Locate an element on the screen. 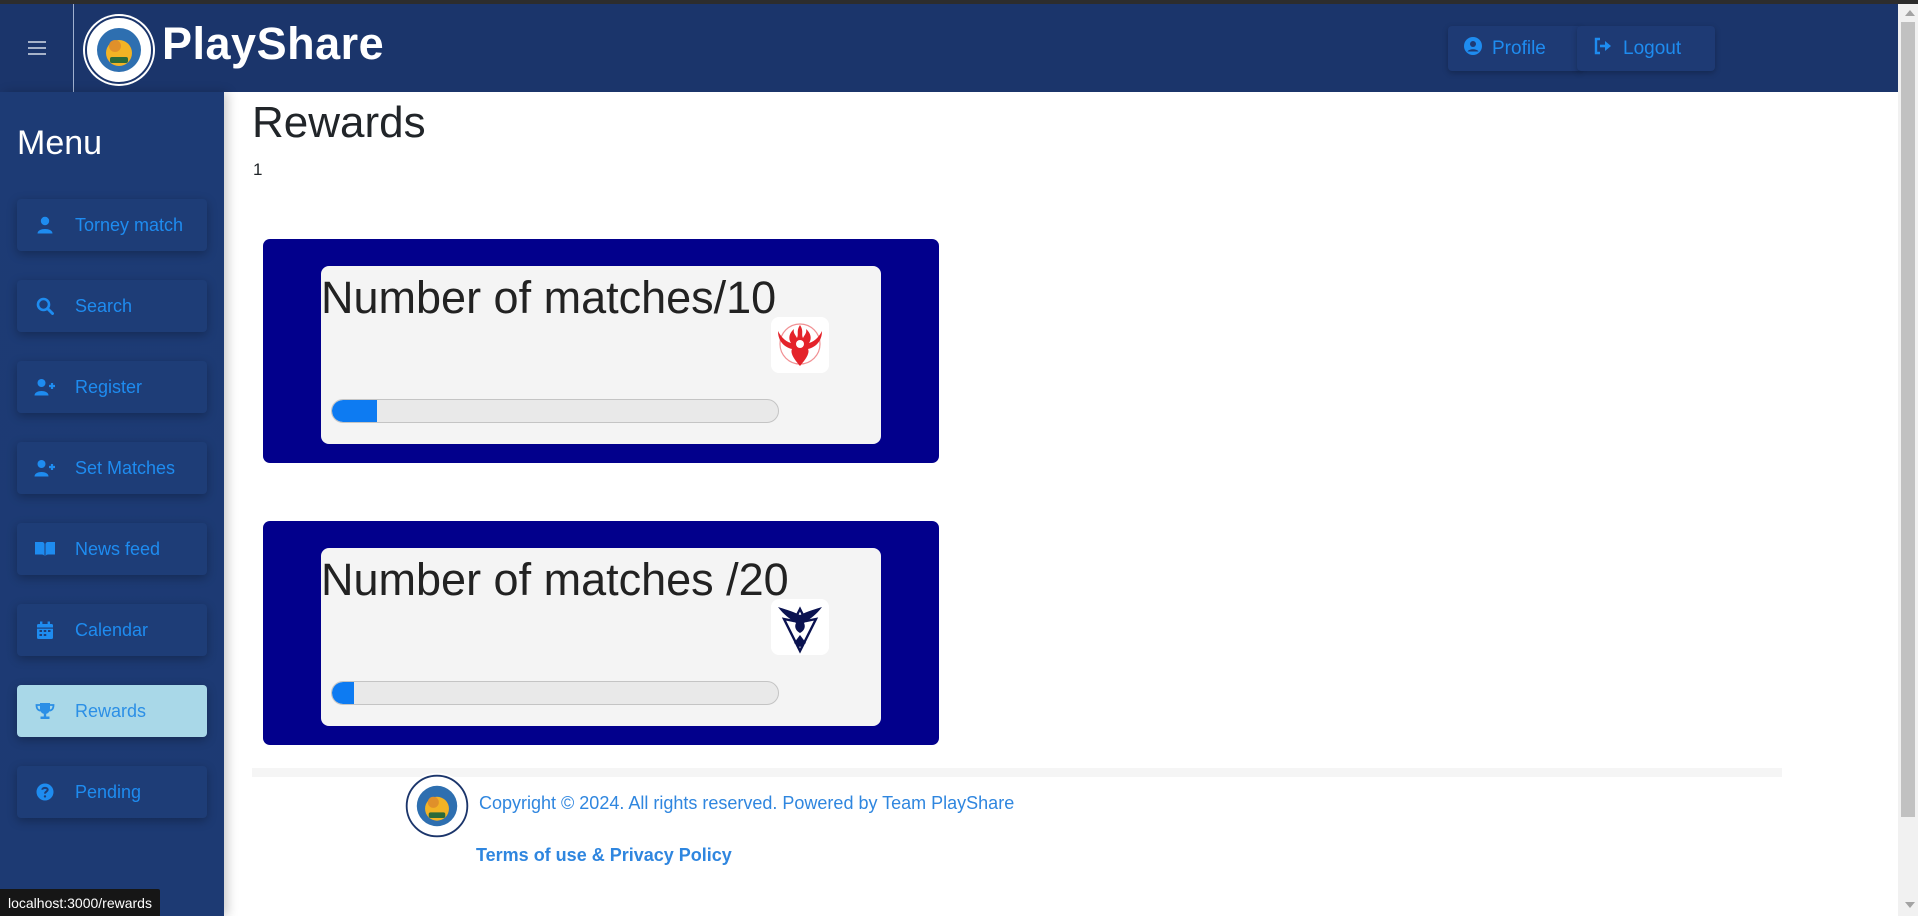 The image size is (1918, 916). status-bar-url: localhost:3000/rewards is located at coordinates (80, 902).